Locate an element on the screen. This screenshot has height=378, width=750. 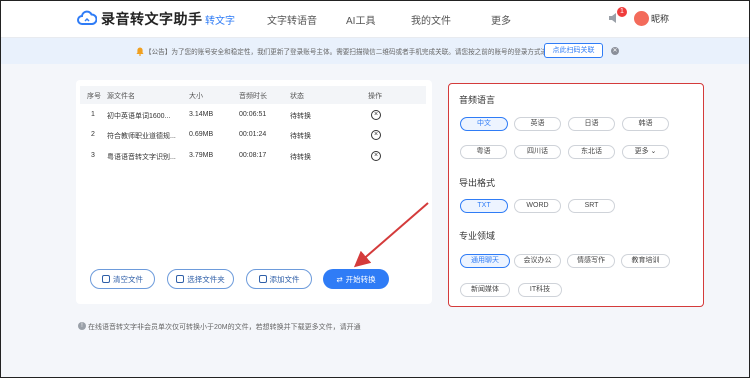
folder-icon is located at coordinates (180, 279).